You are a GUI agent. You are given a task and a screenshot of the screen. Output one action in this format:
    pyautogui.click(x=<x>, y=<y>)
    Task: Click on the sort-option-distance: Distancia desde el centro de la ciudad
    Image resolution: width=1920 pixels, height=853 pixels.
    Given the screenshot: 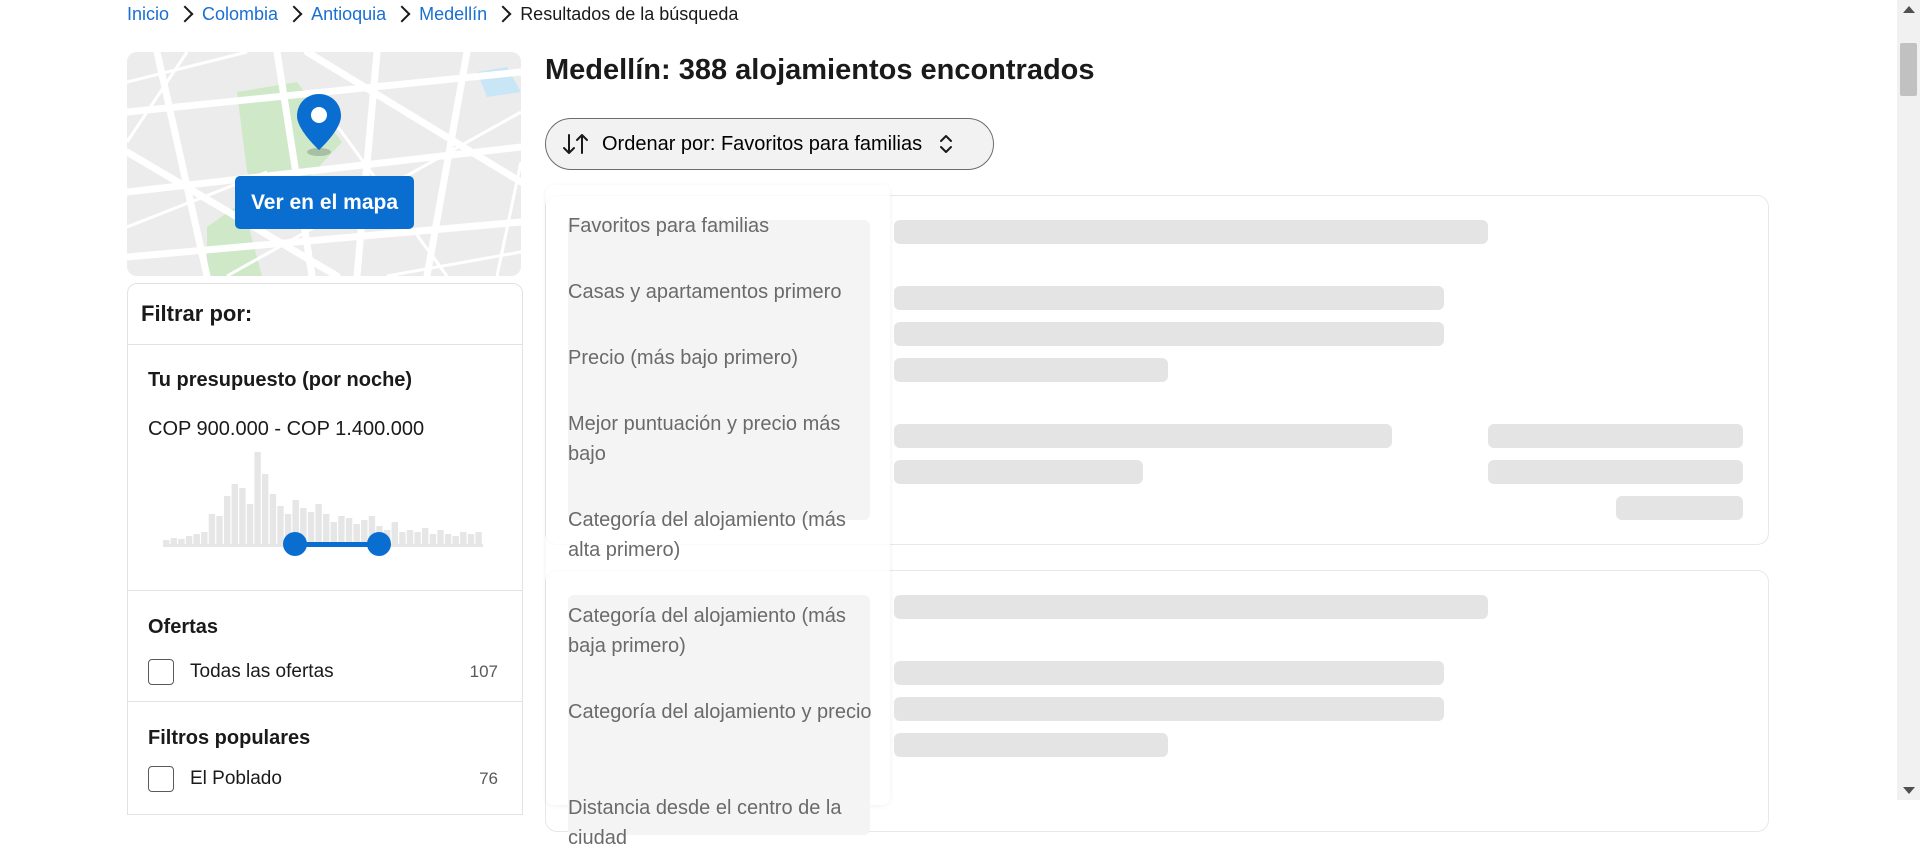 What is the action you would take?
    pyautogui.click(x=723, y=823)
    